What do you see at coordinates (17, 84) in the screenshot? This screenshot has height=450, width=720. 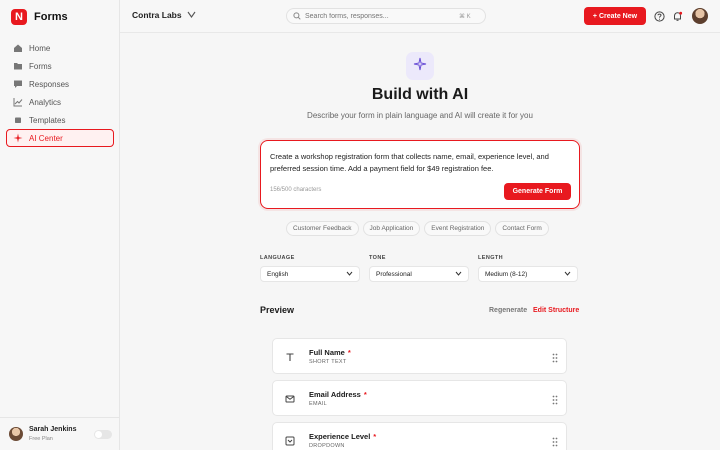 I see `chat-icon` at bounding box center [17, 84].